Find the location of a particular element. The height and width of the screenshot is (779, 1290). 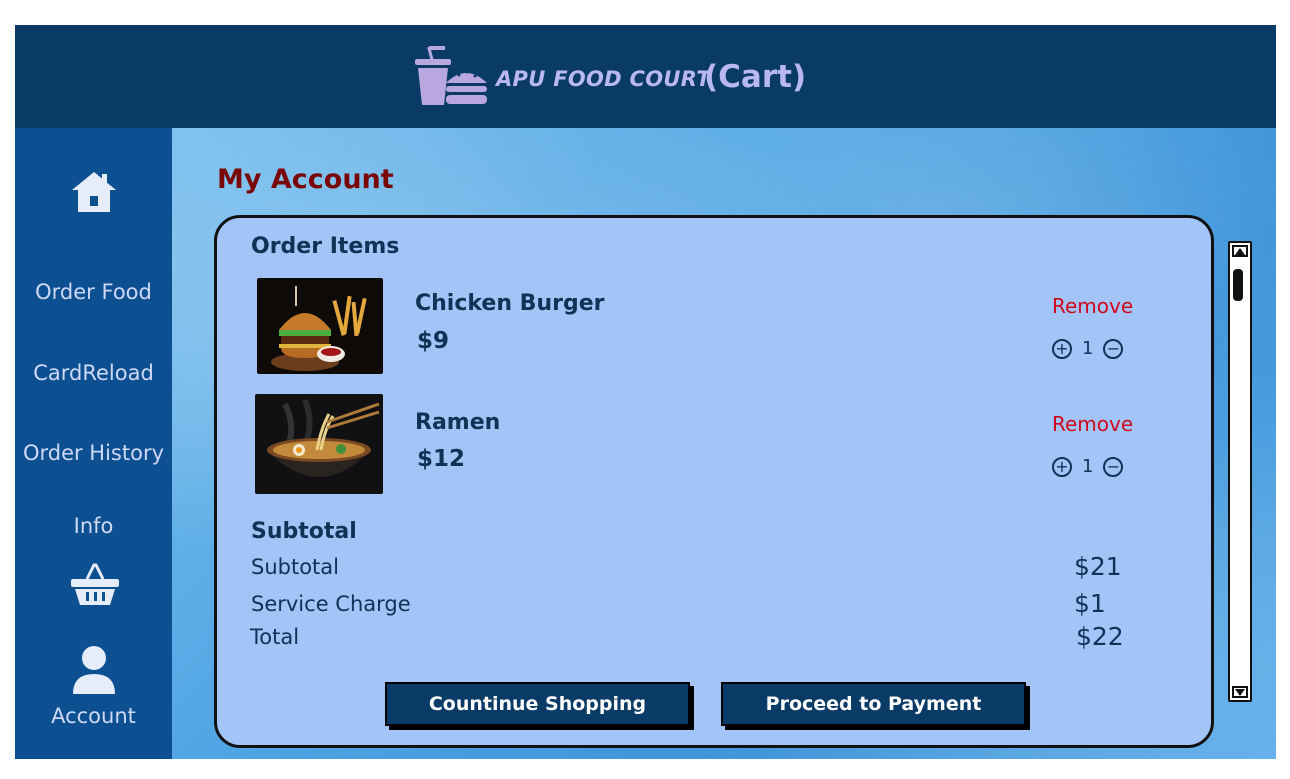

header-bar: APU FOOD COURT (Cart) is located at coordinates (645, 76).